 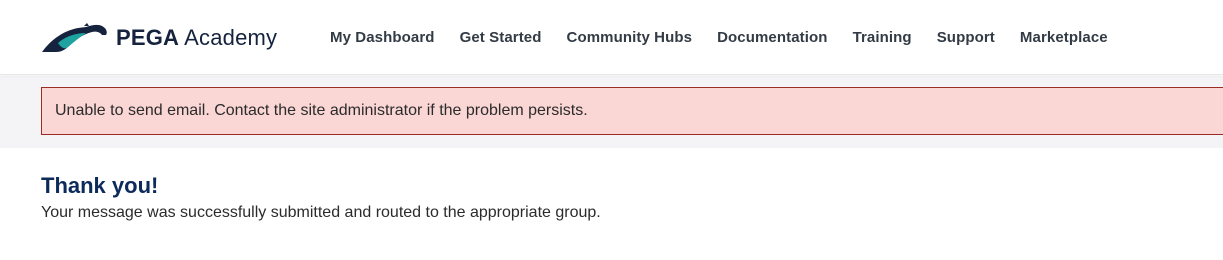 I want to click on nav-training: Training, so click(x=882, y=37).